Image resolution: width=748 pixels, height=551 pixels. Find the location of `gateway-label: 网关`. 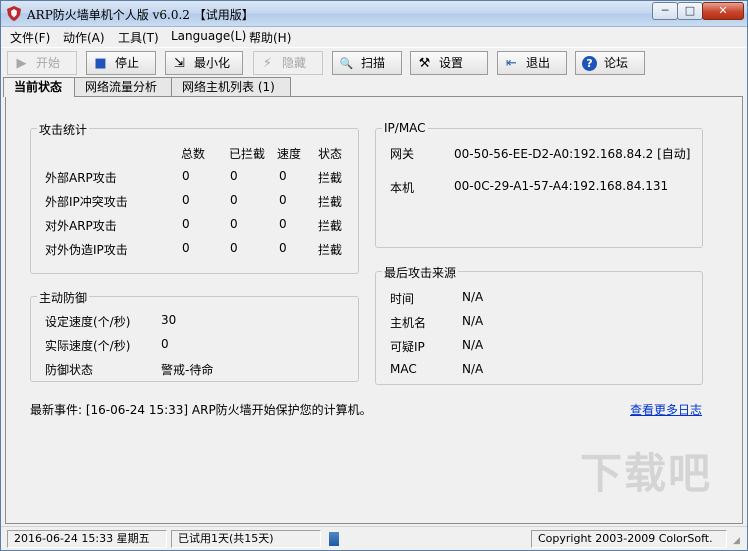

gateway-label: 网关 is located at coordinates (402, 154).